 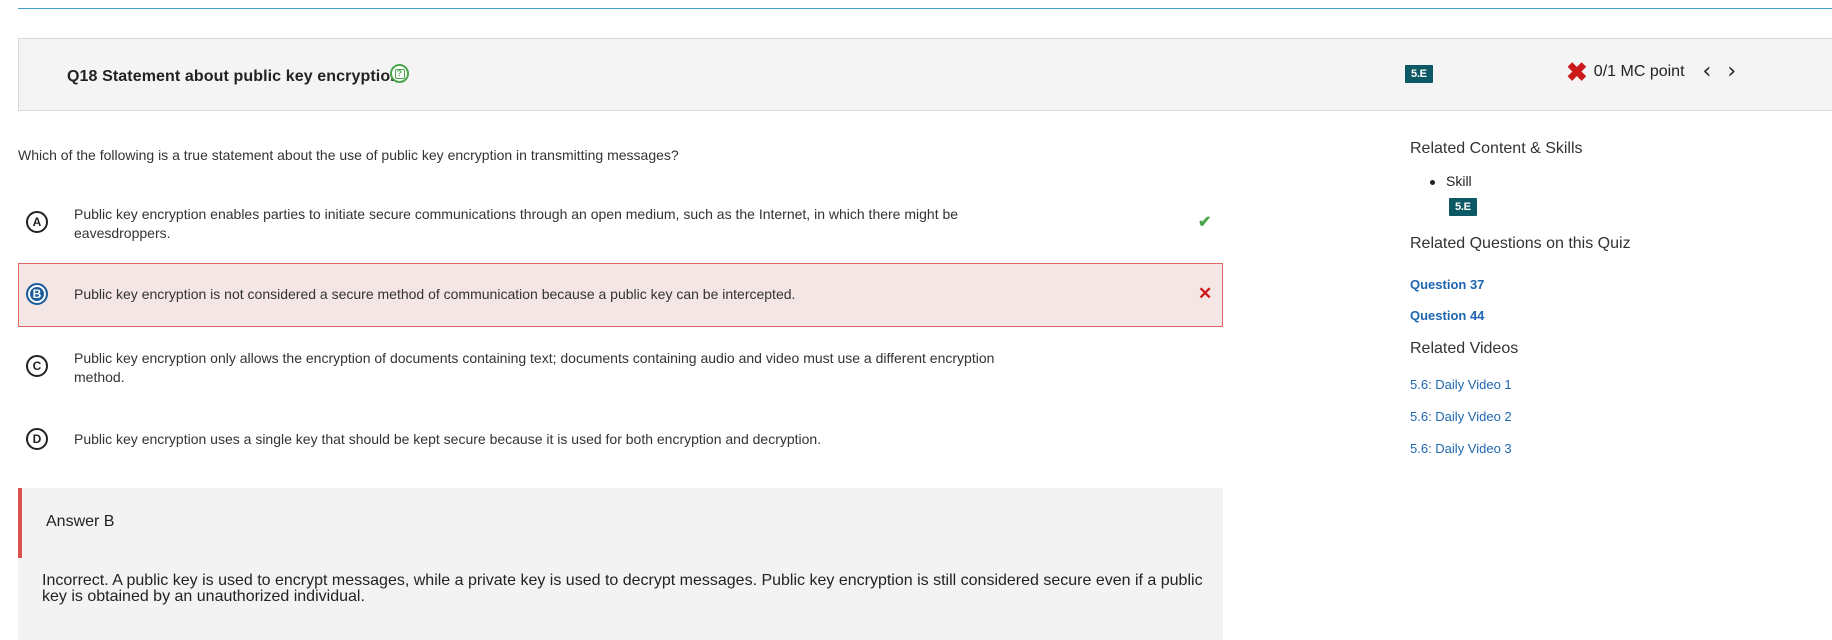 What do you see at coordinates (925, 8) in the screenshot?
I see `top-divider` at bounding box center [925, 8].